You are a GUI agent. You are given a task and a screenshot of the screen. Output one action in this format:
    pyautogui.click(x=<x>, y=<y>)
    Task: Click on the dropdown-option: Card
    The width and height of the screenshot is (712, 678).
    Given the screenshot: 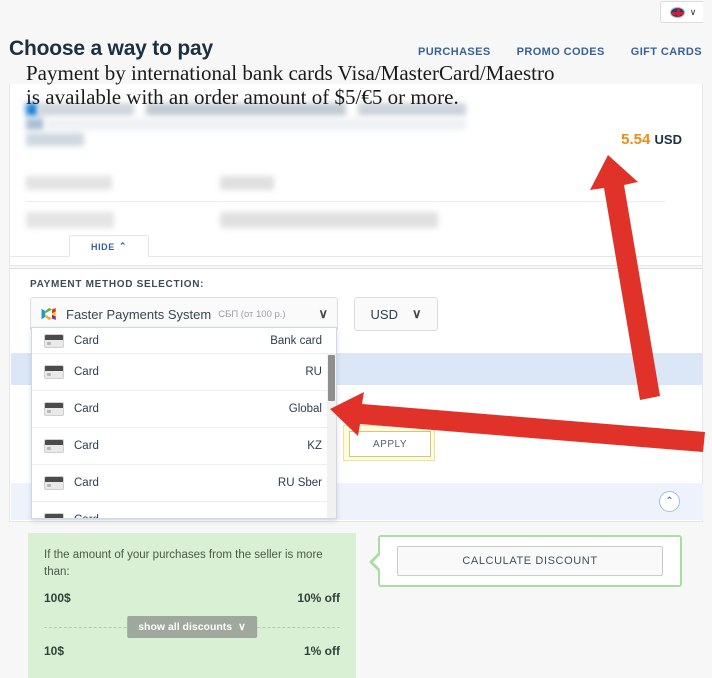 What is the action you would take?
    pyautogui.click(x=184, y=510)
    